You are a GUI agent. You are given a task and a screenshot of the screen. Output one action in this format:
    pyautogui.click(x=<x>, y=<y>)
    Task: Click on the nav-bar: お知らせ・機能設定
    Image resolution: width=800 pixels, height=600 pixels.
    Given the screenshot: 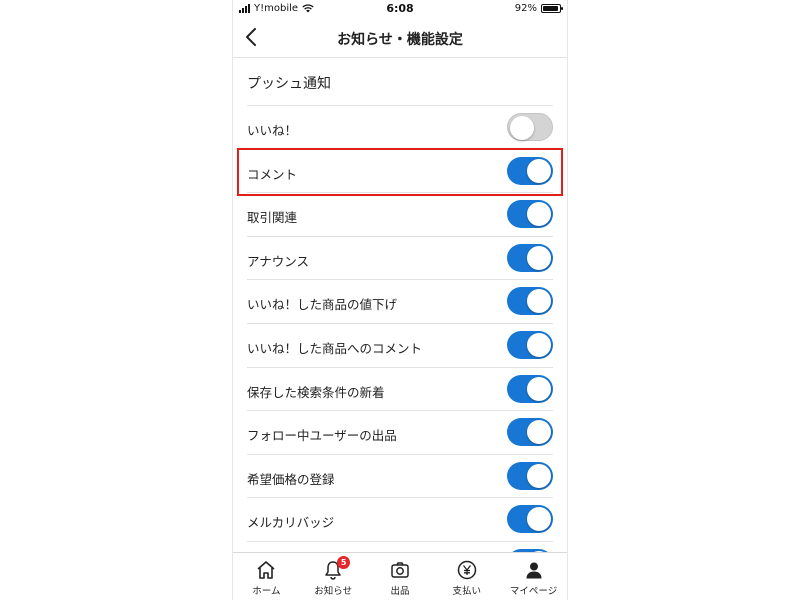 What is the action you would take?
    pyautogui.click(x=400, y=38)
    